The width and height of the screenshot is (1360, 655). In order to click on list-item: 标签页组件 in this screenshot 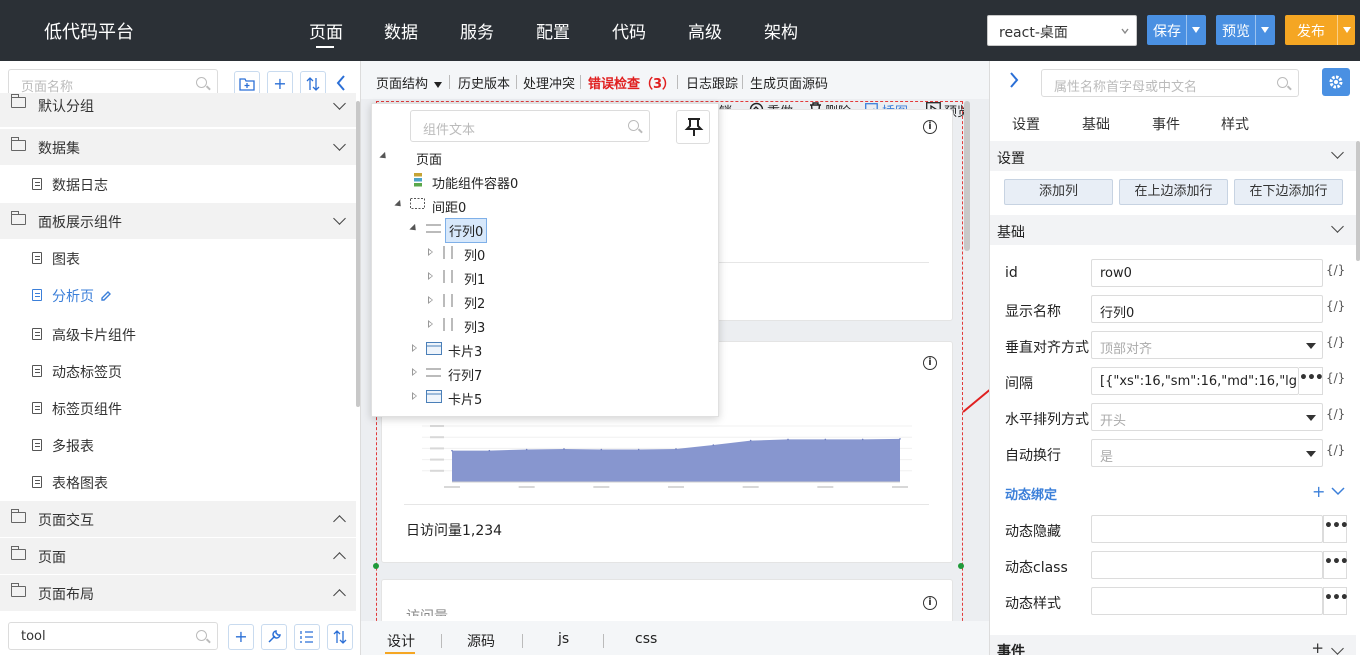, I will do `click(178, 408)`.